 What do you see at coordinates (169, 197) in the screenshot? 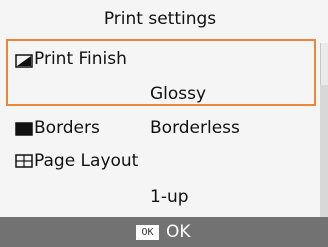
I see `page-layout-value: 1-up` at bounding box center [169, 197].